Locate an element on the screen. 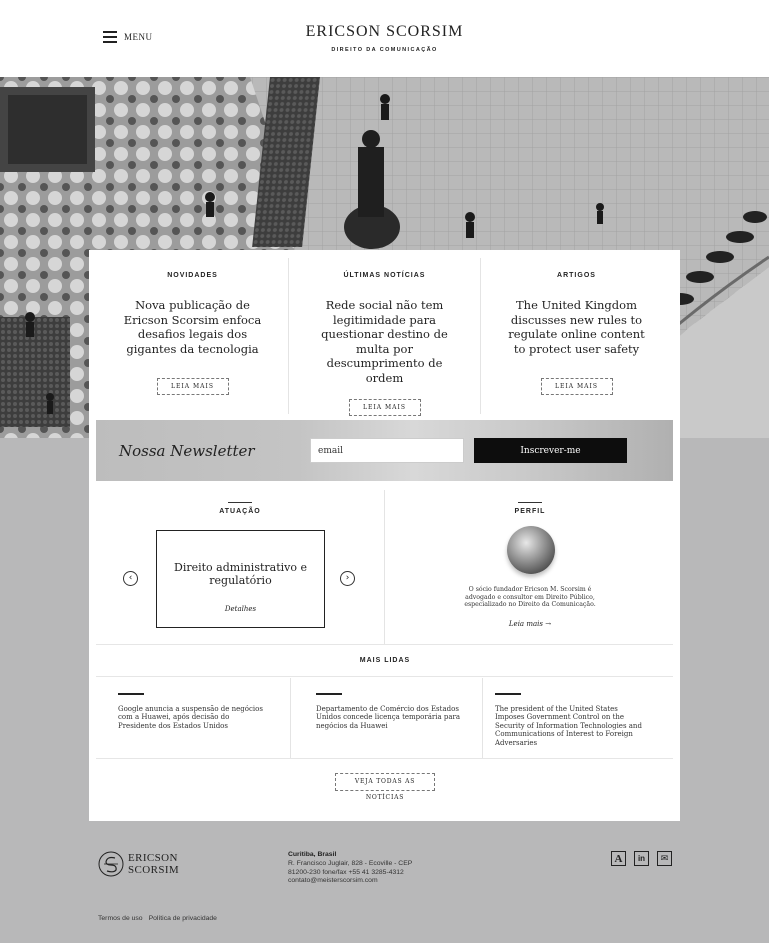 Image resolution: width=772 pixels, height=943 pixels. mail-icon: ✉ is located at coordinates (664, 858).